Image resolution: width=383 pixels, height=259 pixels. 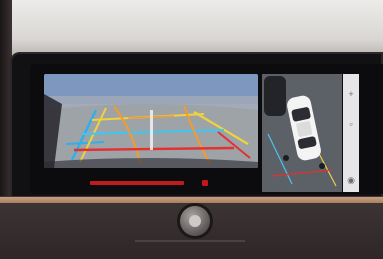 I want to click on wood-trim-strip, so click(x=191, y=200).